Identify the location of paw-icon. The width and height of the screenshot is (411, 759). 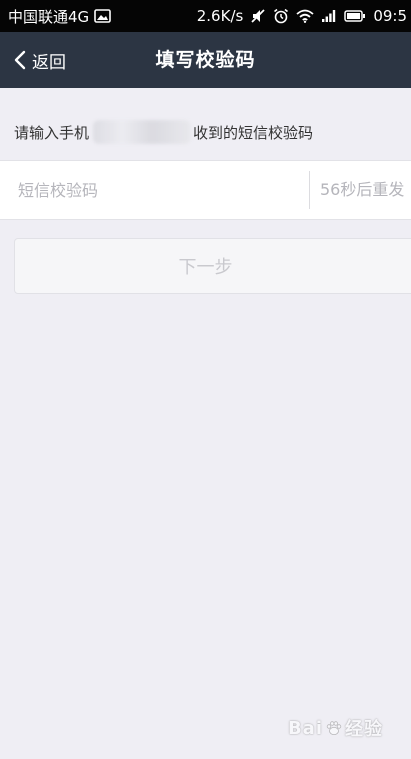
(334, 728).